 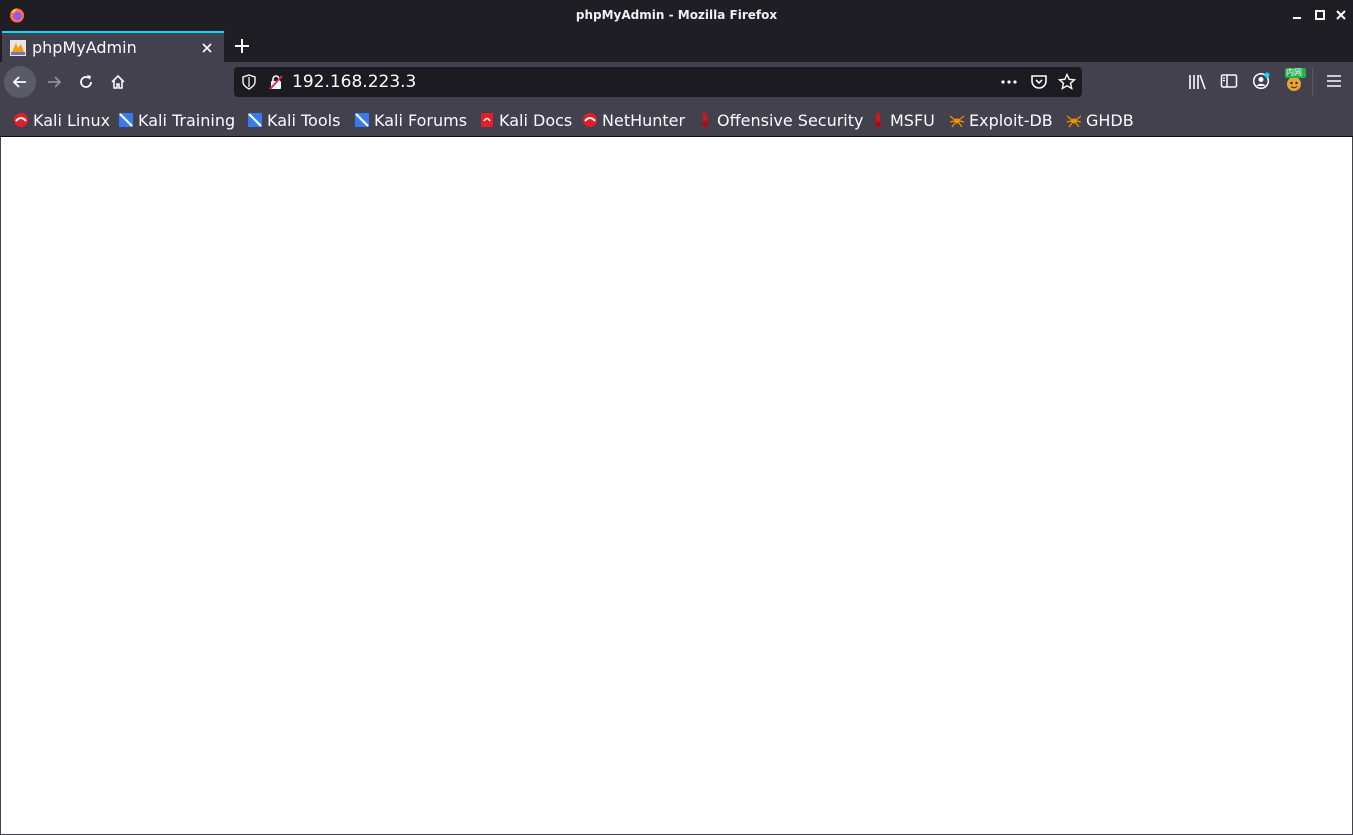 I want to click on bookmark-kali-tools: Kali Tools, so click(x=293, y=120).